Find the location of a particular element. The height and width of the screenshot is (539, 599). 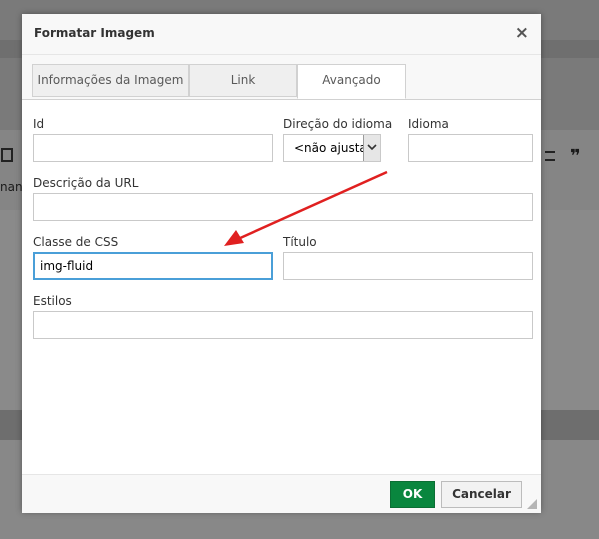

language-label: Idioma is located at coordinates (428, 124).